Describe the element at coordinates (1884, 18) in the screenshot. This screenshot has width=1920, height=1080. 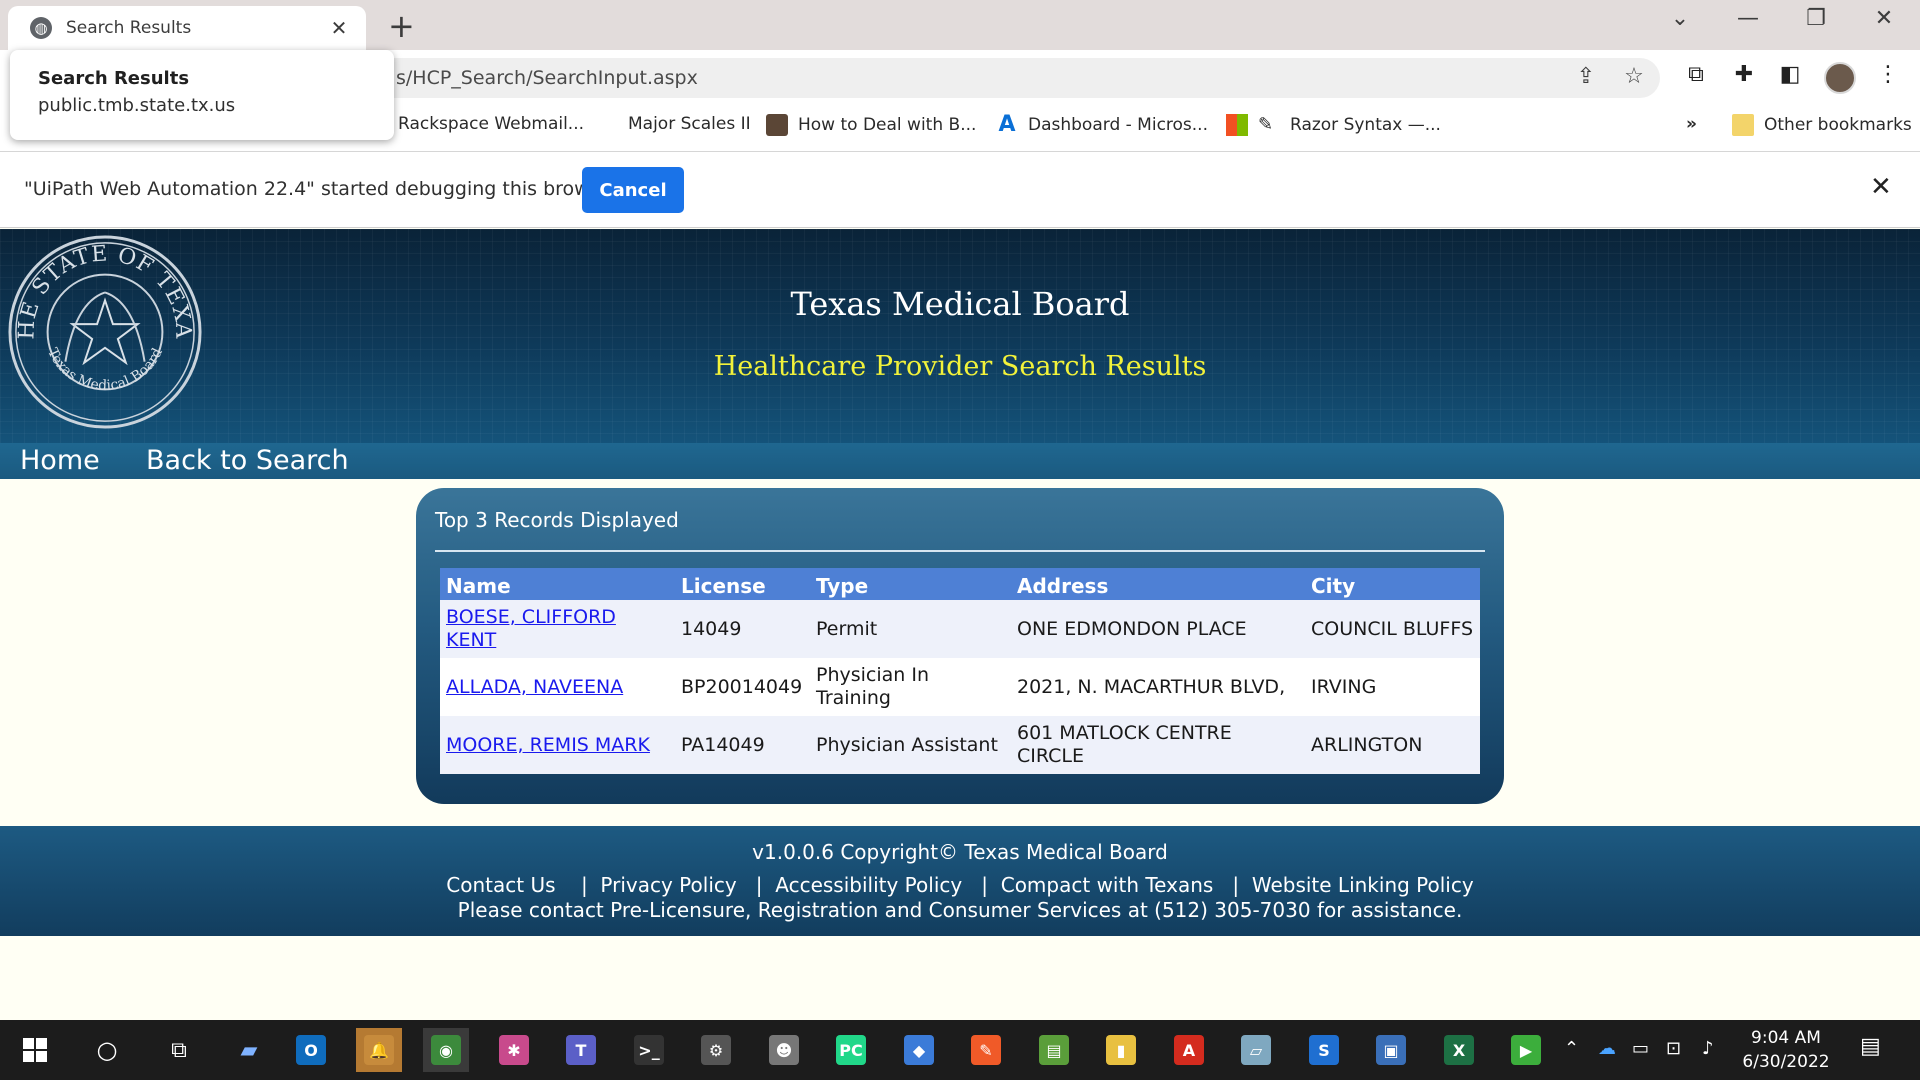
I see `close-window-icon: ✕` at that location.